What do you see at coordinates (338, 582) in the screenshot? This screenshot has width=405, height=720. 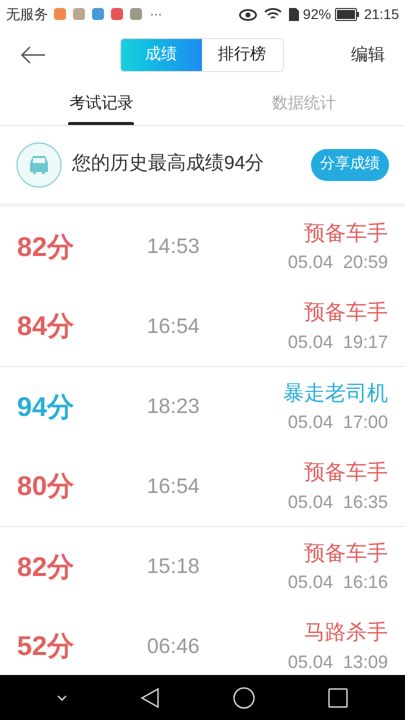 I see `date-text: 05.04 16:16` at bounding box center [338, 582].